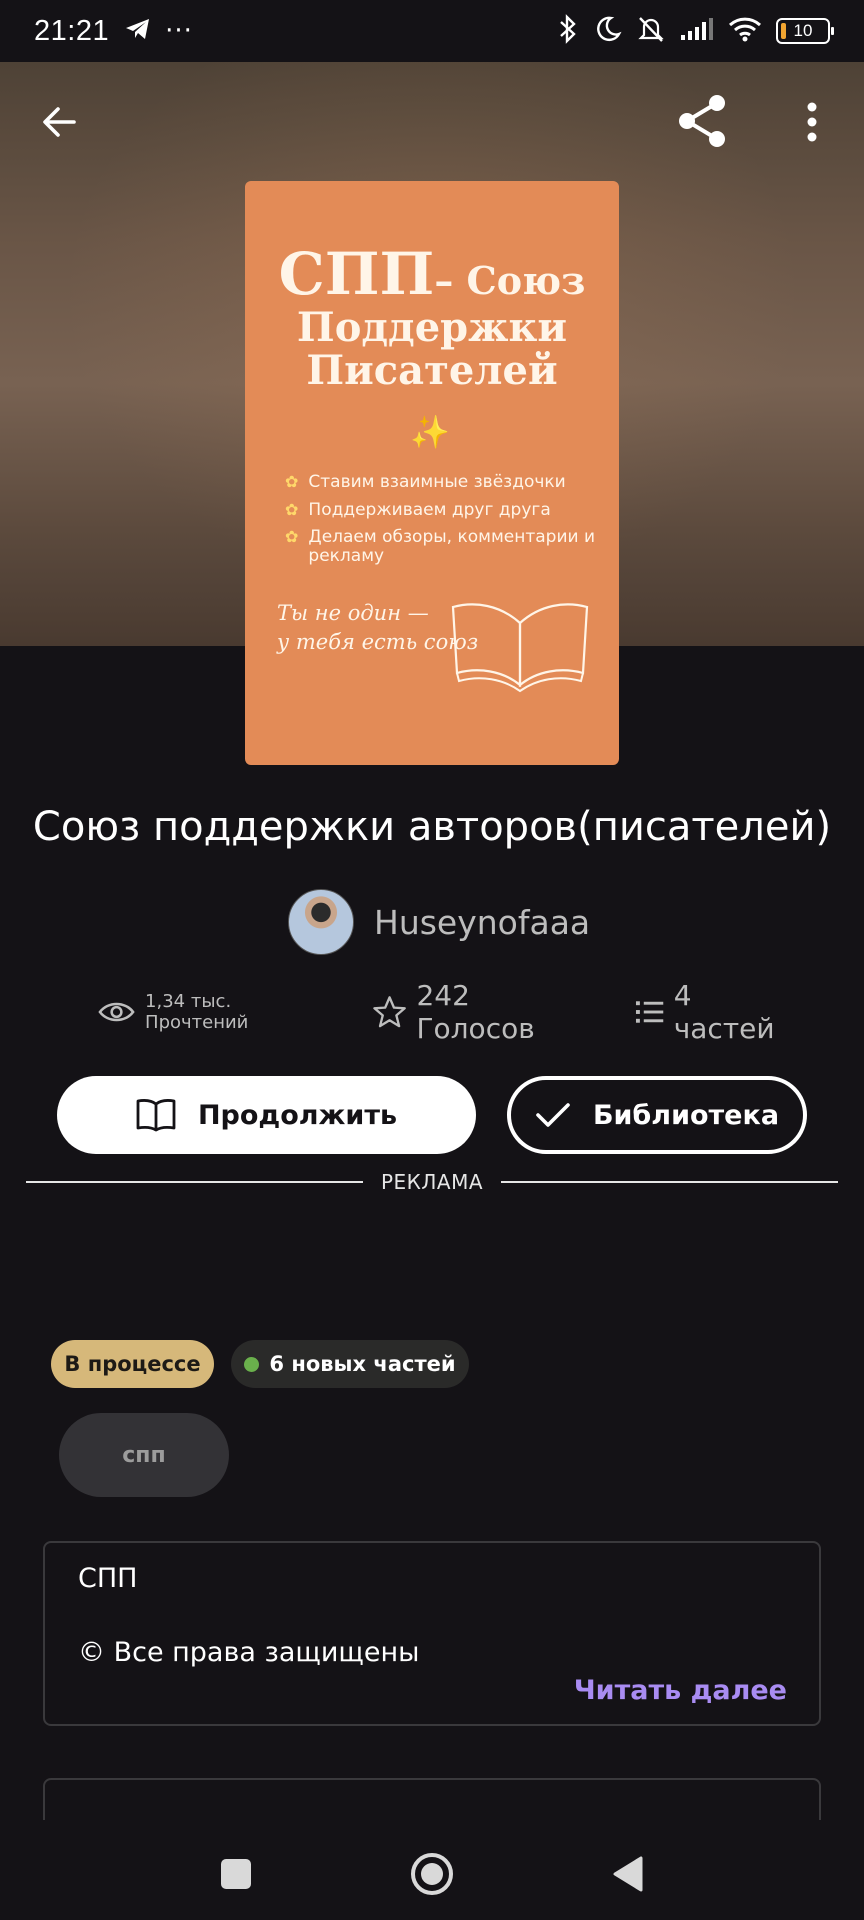 Image resolution: width=864 pixels, height=1920 pixels. Describe the element at coordinates (432, 827) in the screenshot. I see `book-title: Союз поддержки авторов(писателей)` at that location.